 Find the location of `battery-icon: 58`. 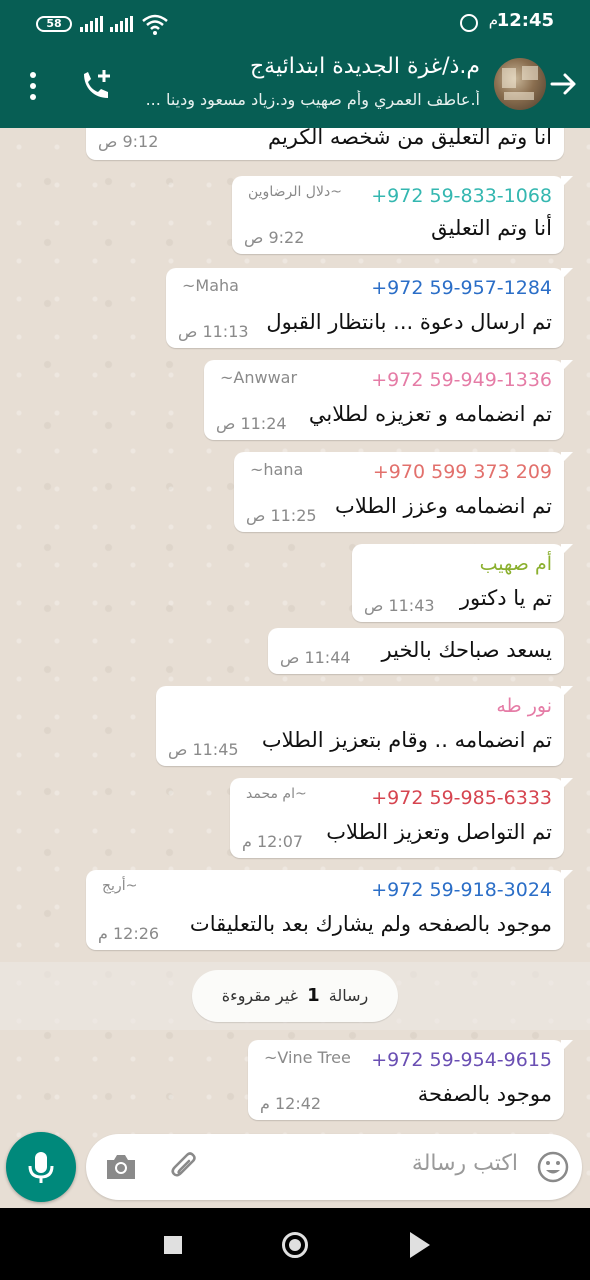

battery-icon: 58 is located at coordinates (54, 24).